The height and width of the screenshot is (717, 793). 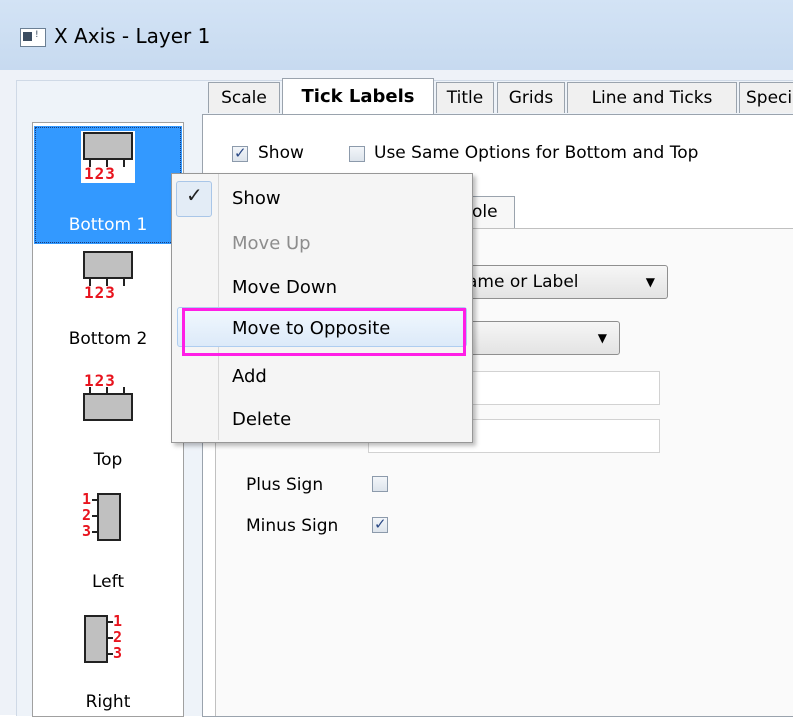 I want to click on menu-item-move-up: Move Up, so click(x=271, y=243).